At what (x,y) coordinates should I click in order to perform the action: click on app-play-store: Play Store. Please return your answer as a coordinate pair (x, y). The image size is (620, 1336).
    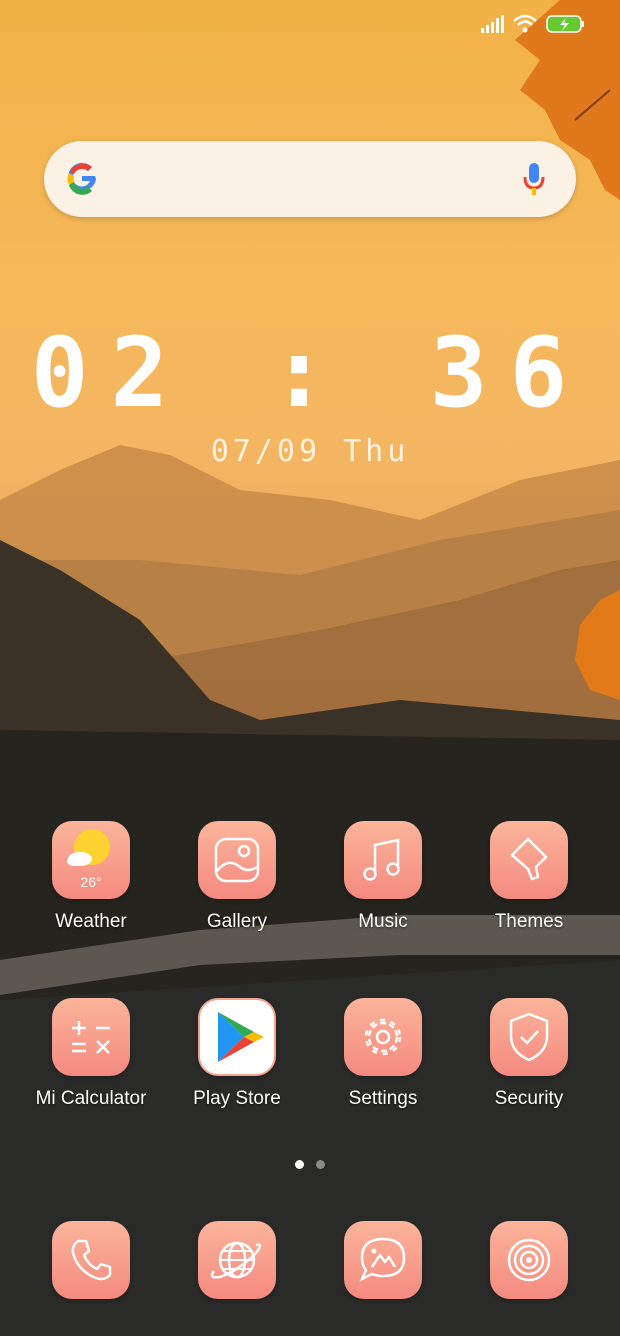
    Looking at the image, I should click on (237, 1054).